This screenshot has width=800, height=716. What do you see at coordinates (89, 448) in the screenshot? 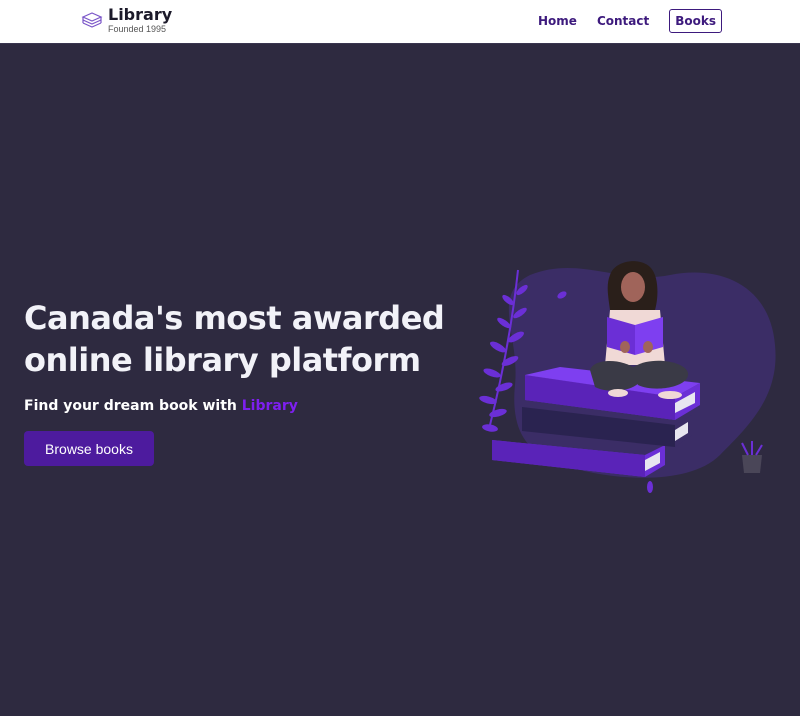
I see `browse-books-button: Browse books` at bounding box center [89, 448].